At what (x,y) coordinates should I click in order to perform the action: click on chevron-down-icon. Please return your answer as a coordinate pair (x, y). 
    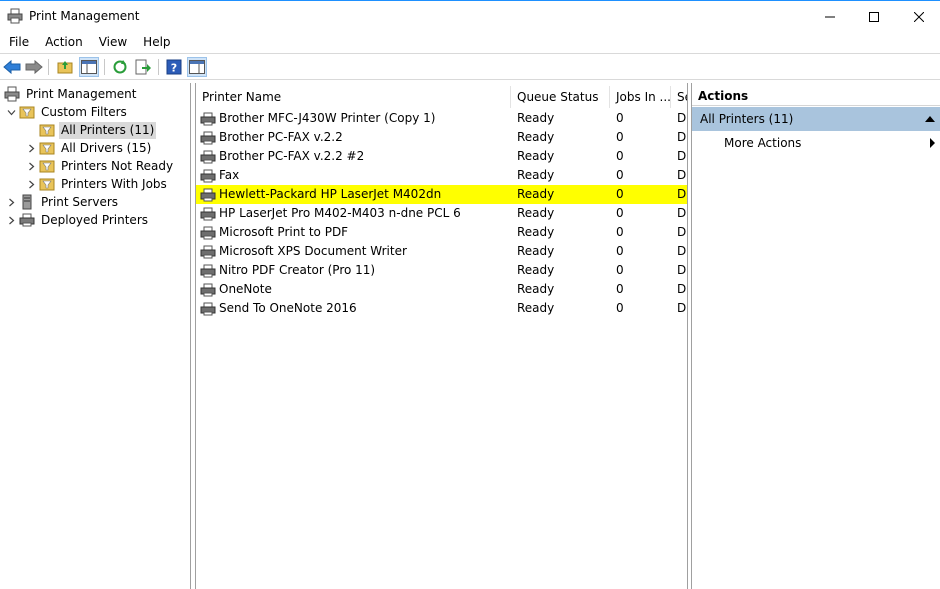
    Looking at the image, I should click on (11, 112).